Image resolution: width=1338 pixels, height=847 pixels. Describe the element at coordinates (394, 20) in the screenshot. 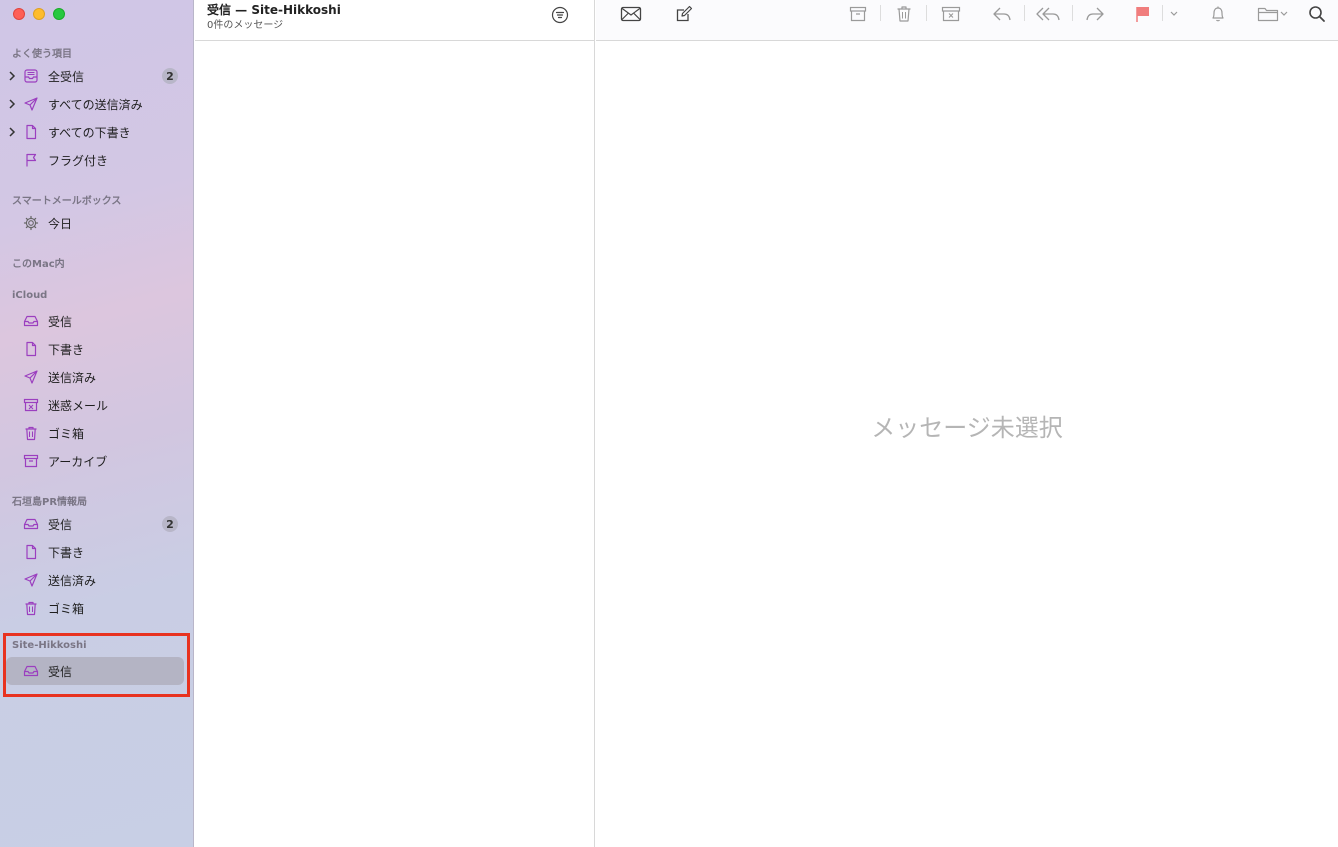

I see `message-list-header: 受信 — Site-Hikkoshi 0件のメッセージ` at that location.